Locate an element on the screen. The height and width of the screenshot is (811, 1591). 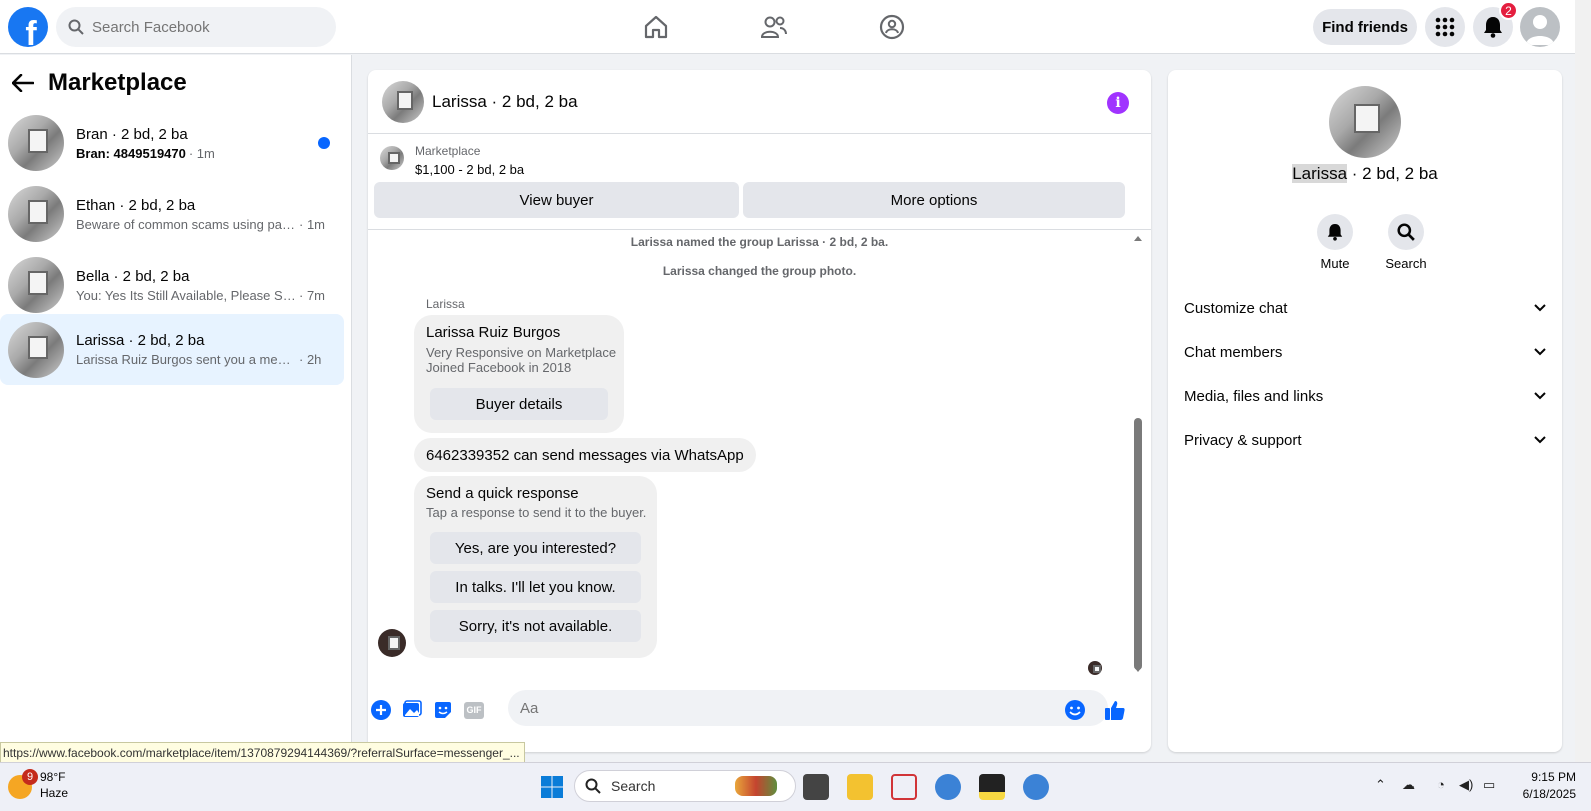
grid-menu-icon is located at coordinates (1445, 27).